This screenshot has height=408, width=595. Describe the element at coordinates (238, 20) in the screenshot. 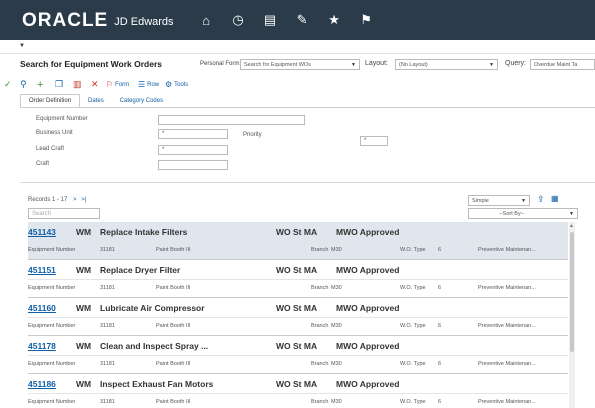

I see `clock-icon: ◷` at that location.